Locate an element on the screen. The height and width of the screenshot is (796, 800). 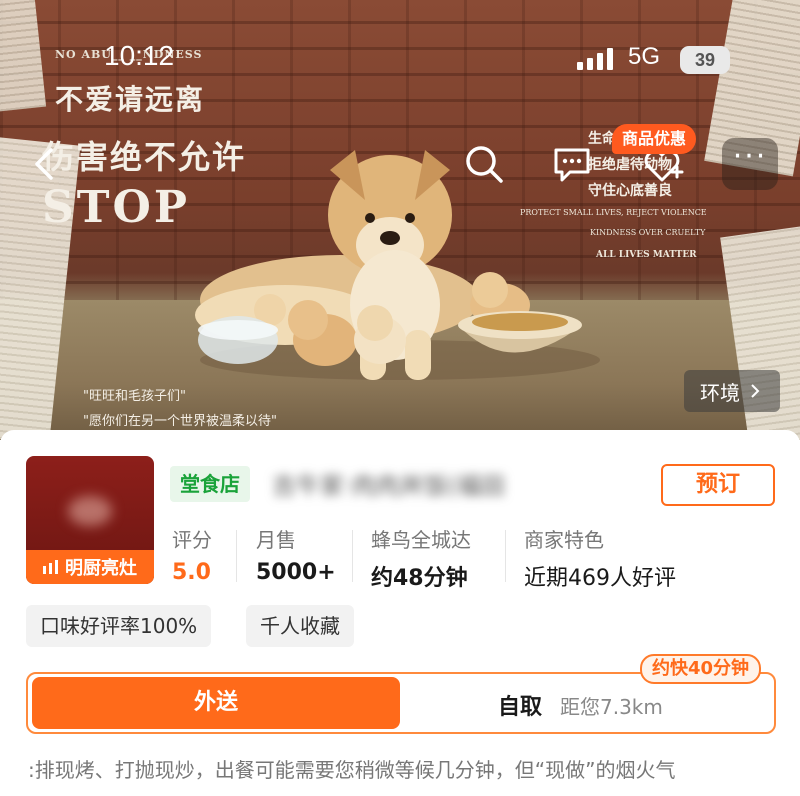
store-description: :排现烤、打抛现炒，出餐可能需要您稍微等候几分钟，但“现做”的烟火气 is located at coordinates (408, 768).